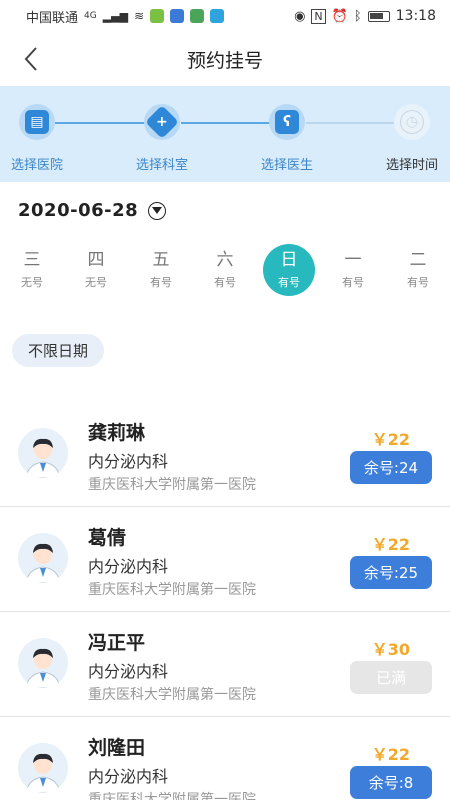 The image size is (450, 800). Describe the element at coordinates (78, 210) in the screenshot. I see `selected-date: 2020-06-28` at that location.